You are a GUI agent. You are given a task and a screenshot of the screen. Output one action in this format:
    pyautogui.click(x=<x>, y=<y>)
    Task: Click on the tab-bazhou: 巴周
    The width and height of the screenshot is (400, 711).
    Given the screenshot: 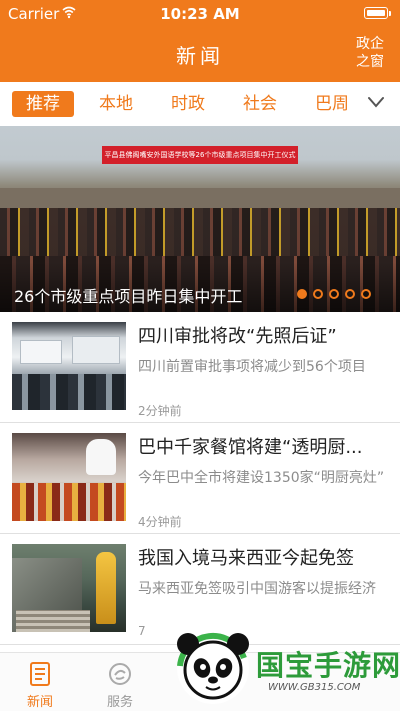 What is the action you would take?
    pyautogui.click(x=332, y=104)
    